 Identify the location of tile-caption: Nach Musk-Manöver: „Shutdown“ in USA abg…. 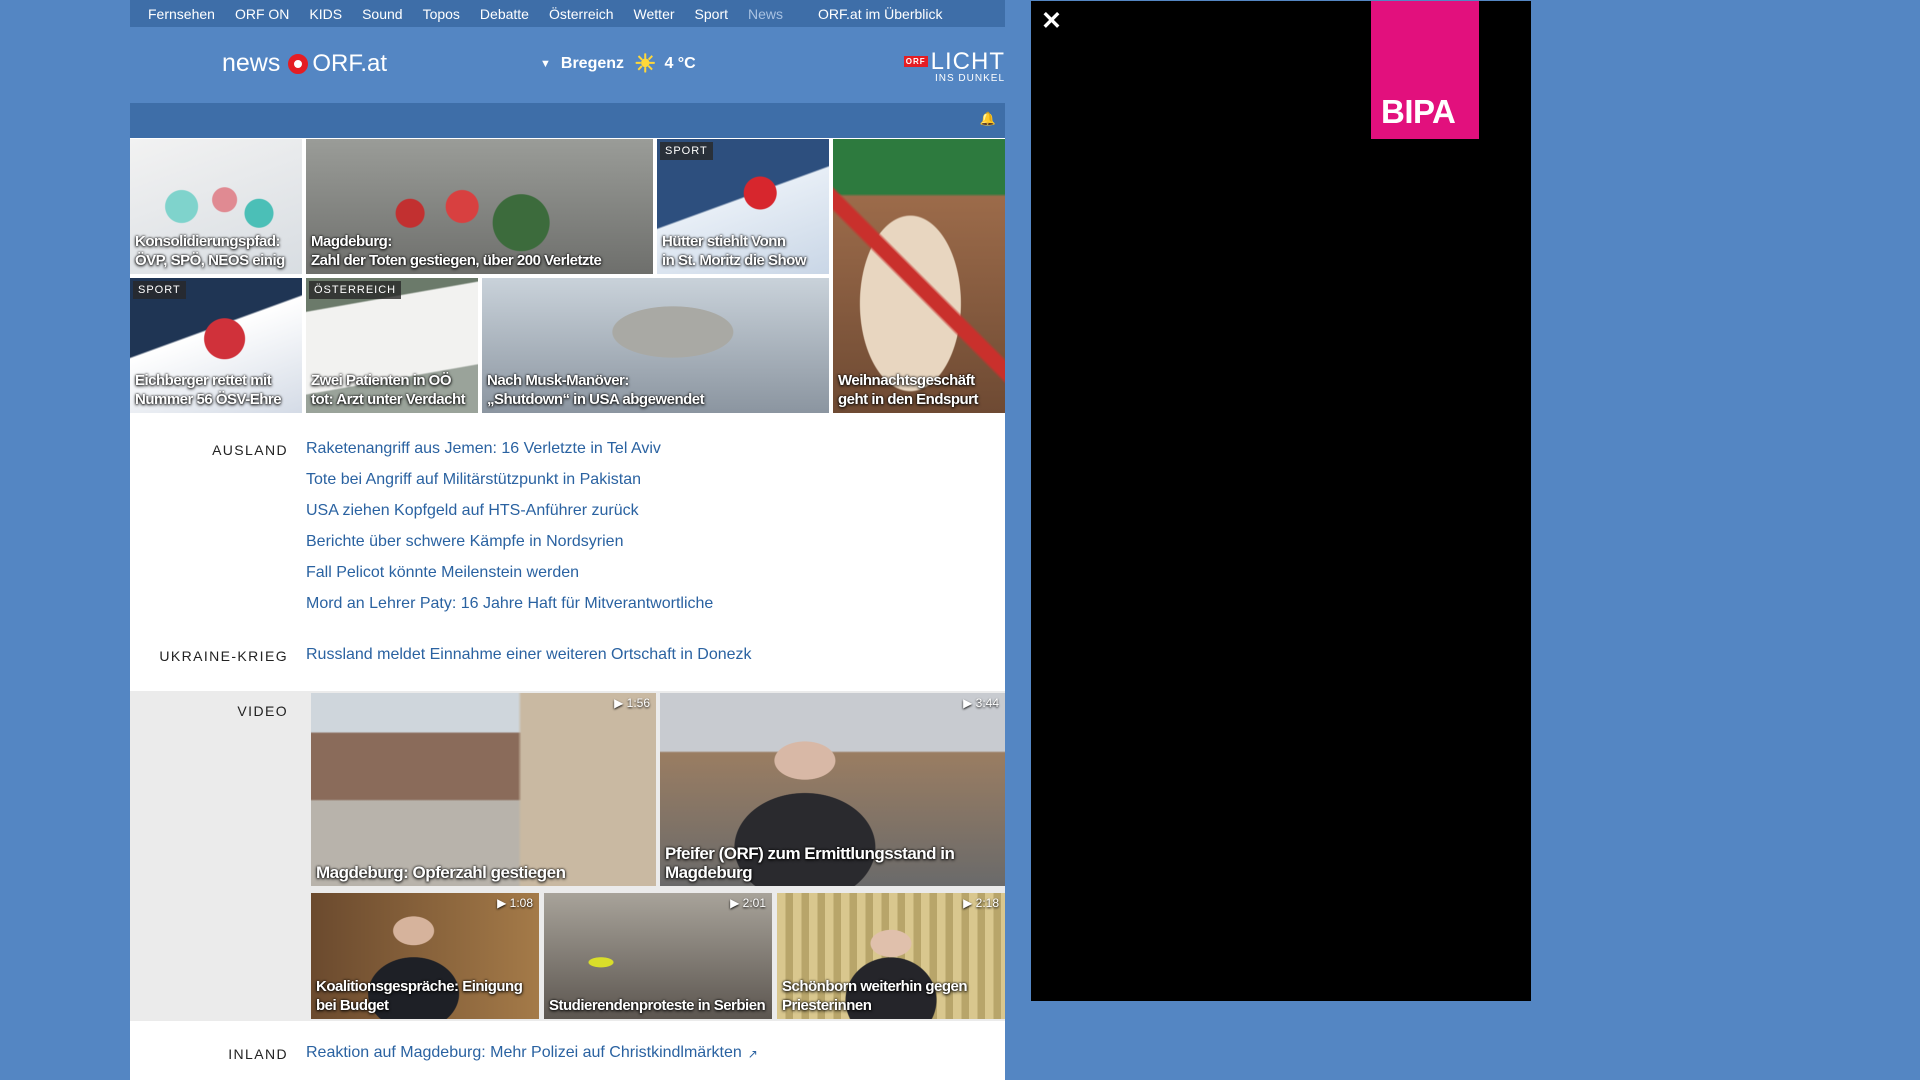
(596, 390).